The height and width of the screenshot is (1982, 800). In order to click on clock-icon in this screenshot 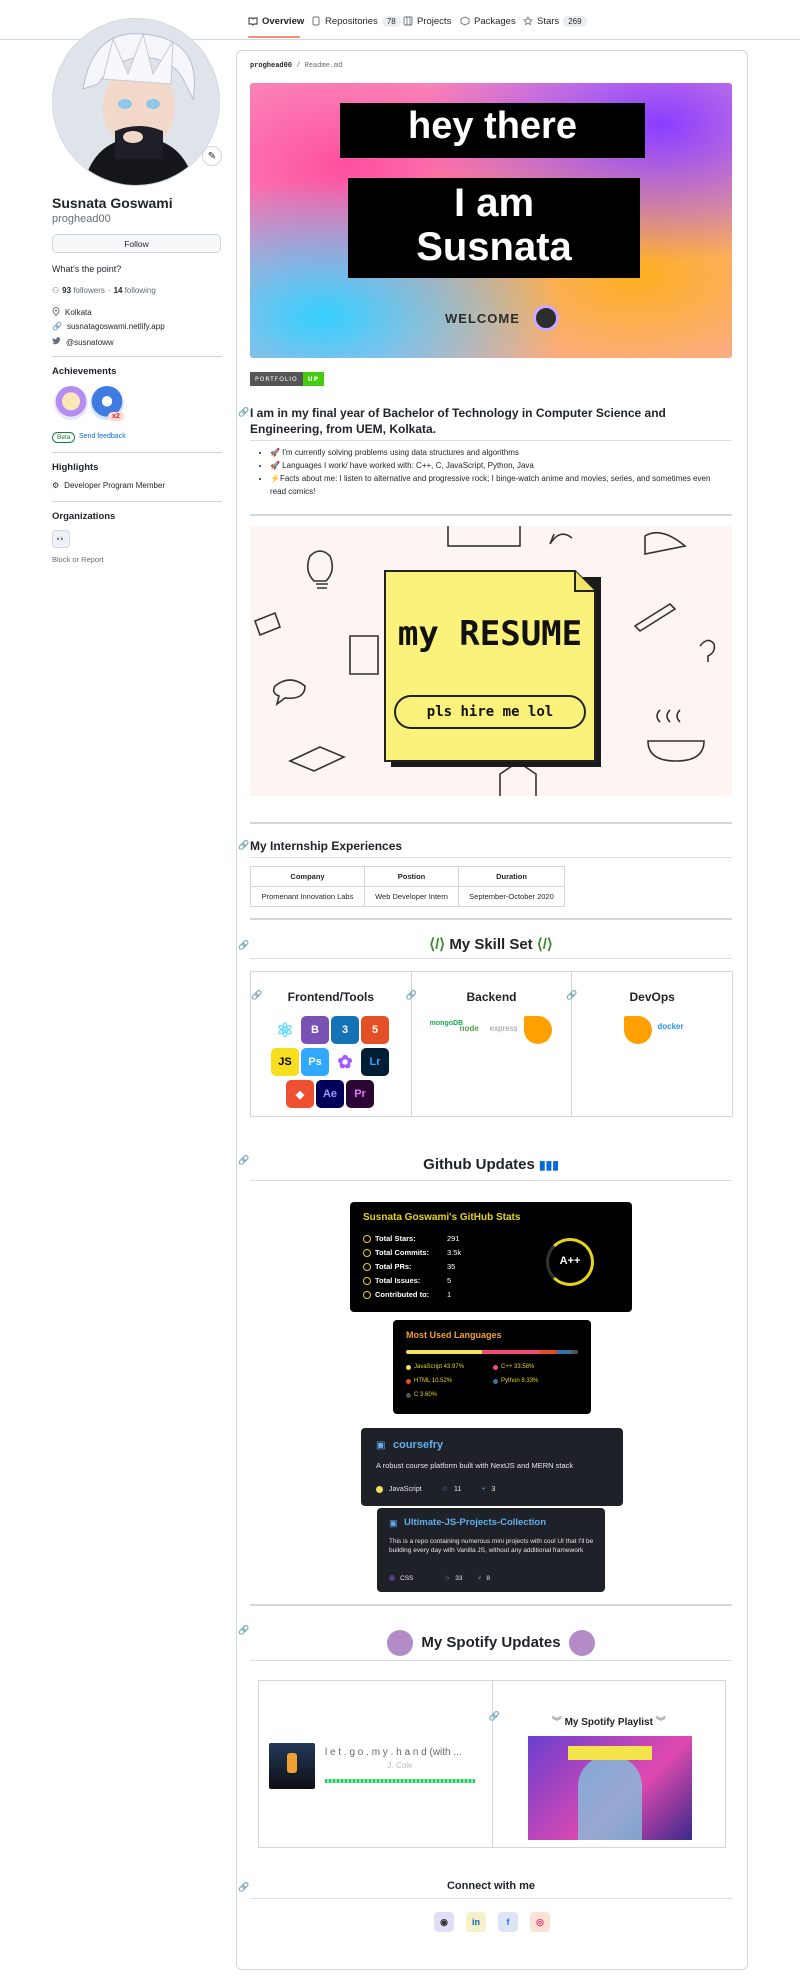, I will do `click(367, 1252)`.